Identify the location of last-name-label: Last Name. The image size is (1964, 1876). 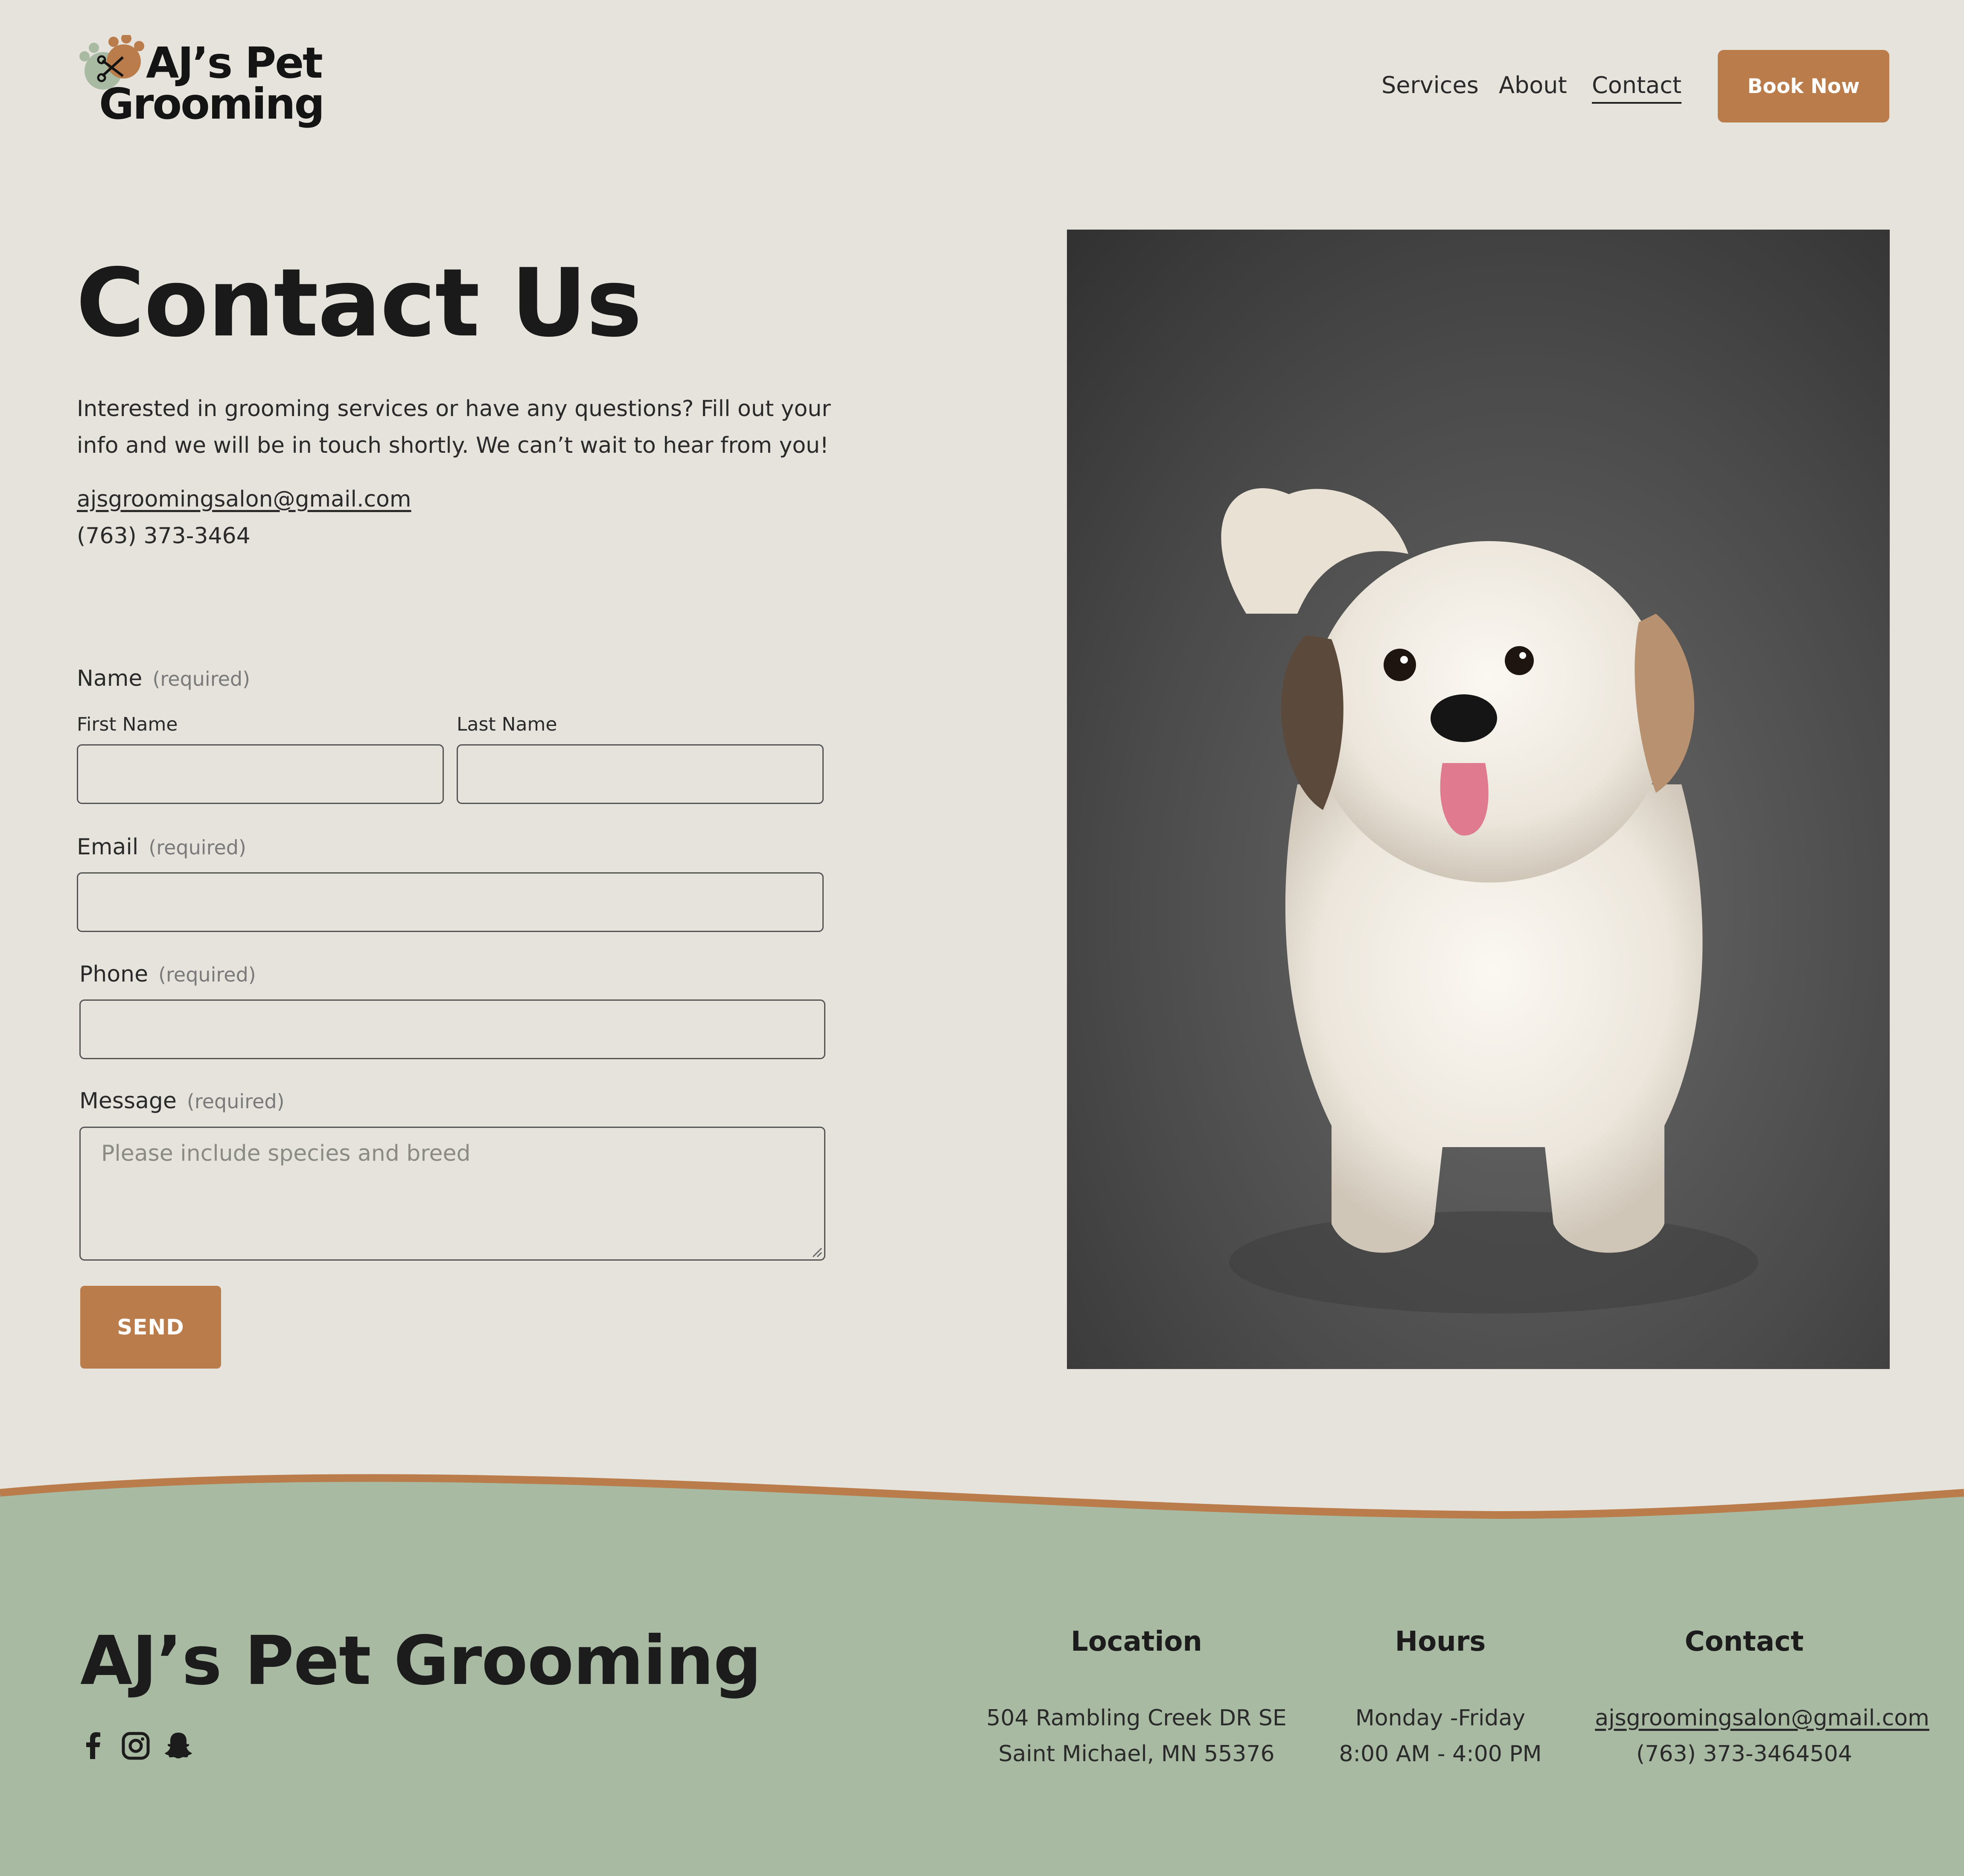
(507, 724).